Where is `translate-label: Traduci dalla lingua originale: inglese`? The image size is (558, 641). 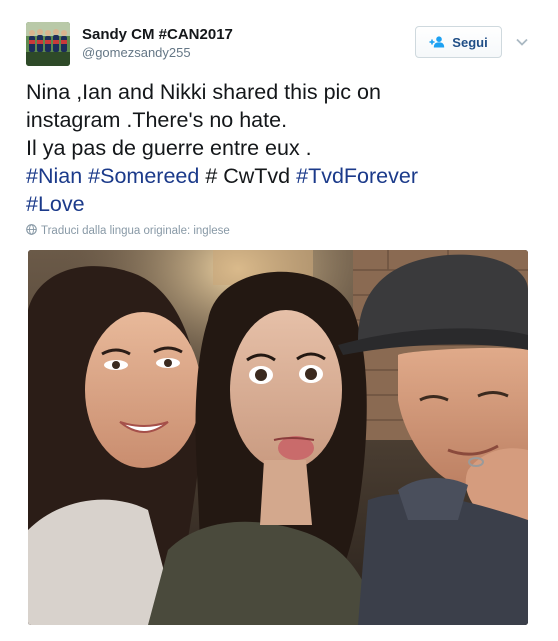
translate-label: Traduci dalla lingua originale: inglese is located at coordinates (135, 231).